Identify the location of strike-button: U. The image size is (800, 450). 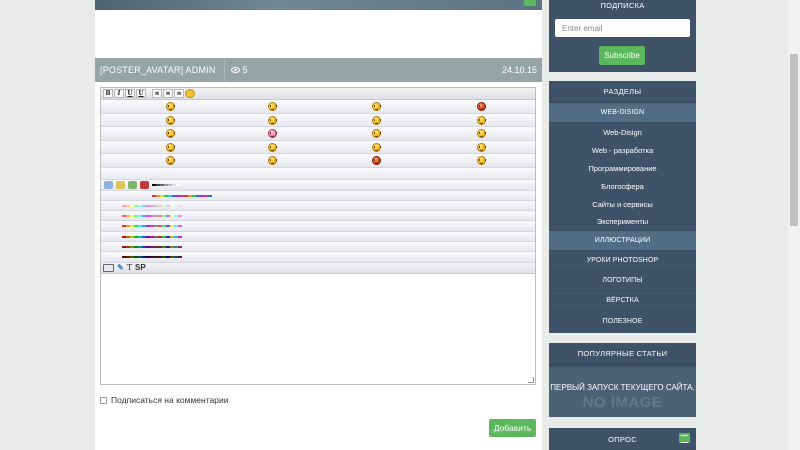
(141, 93).